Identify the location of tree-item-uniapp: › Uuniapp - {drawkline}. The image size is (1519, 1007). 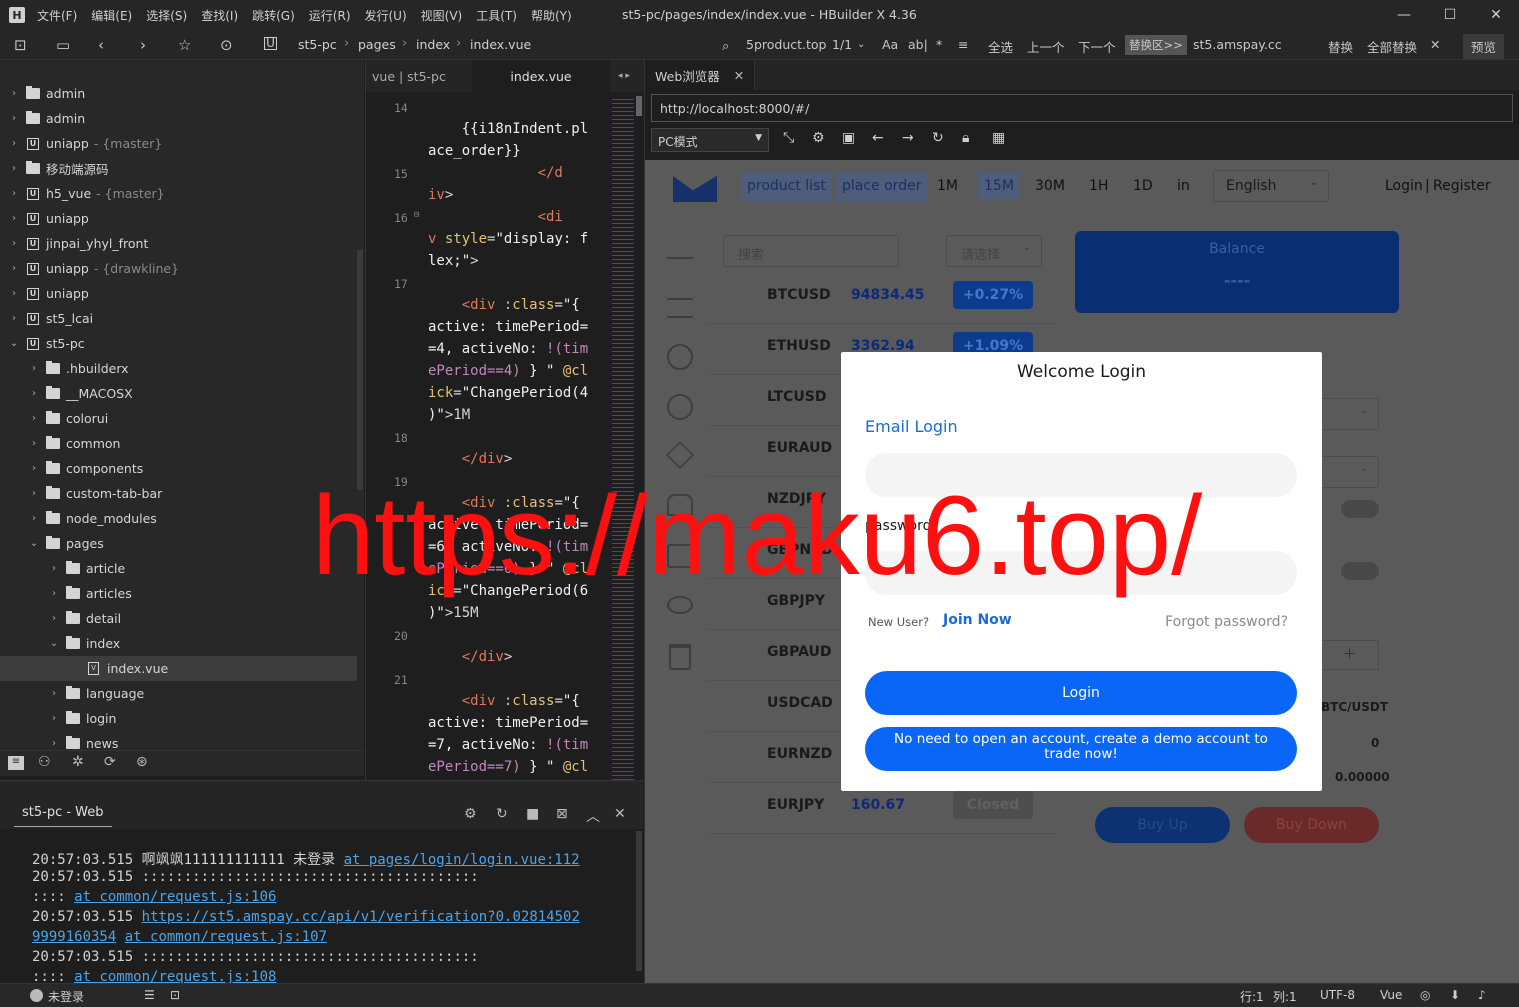
(89, 268).